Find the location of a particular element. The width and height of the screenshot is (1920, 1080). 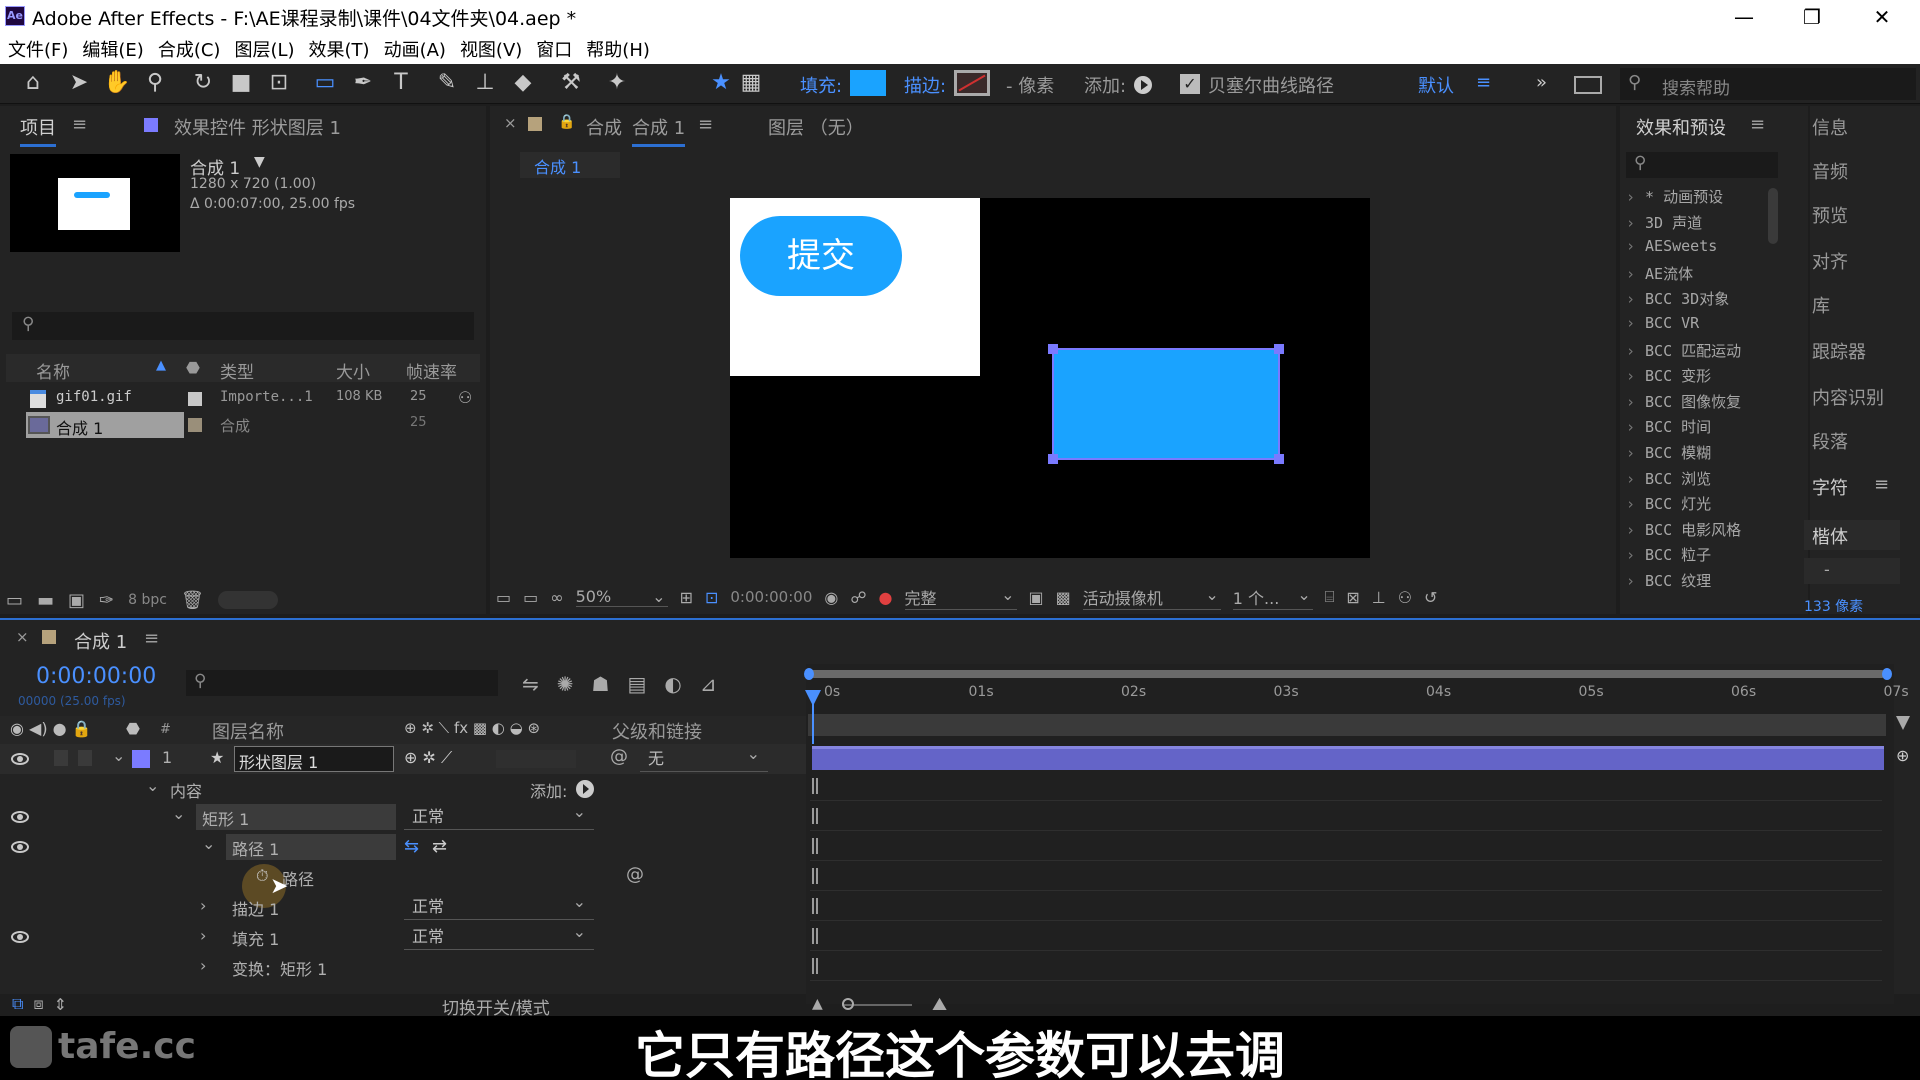

effect-category: BCC 模糊 is located at coordinates (1668, 452).